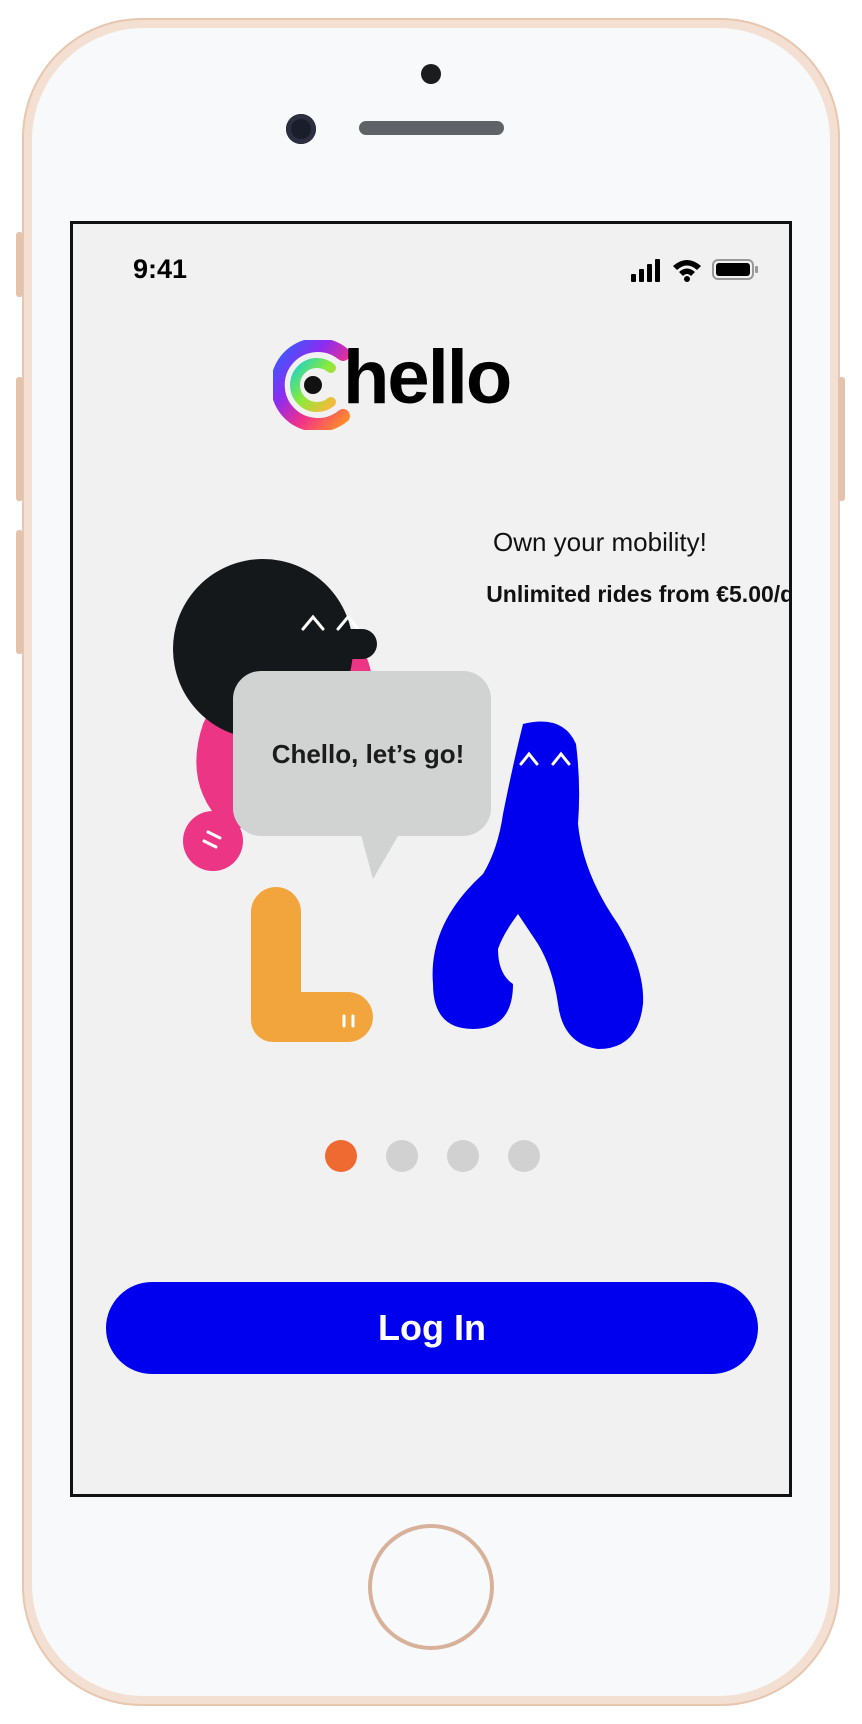 The image size is (862, 1724). I want to click on proximity-sensor, so click(431, 74).